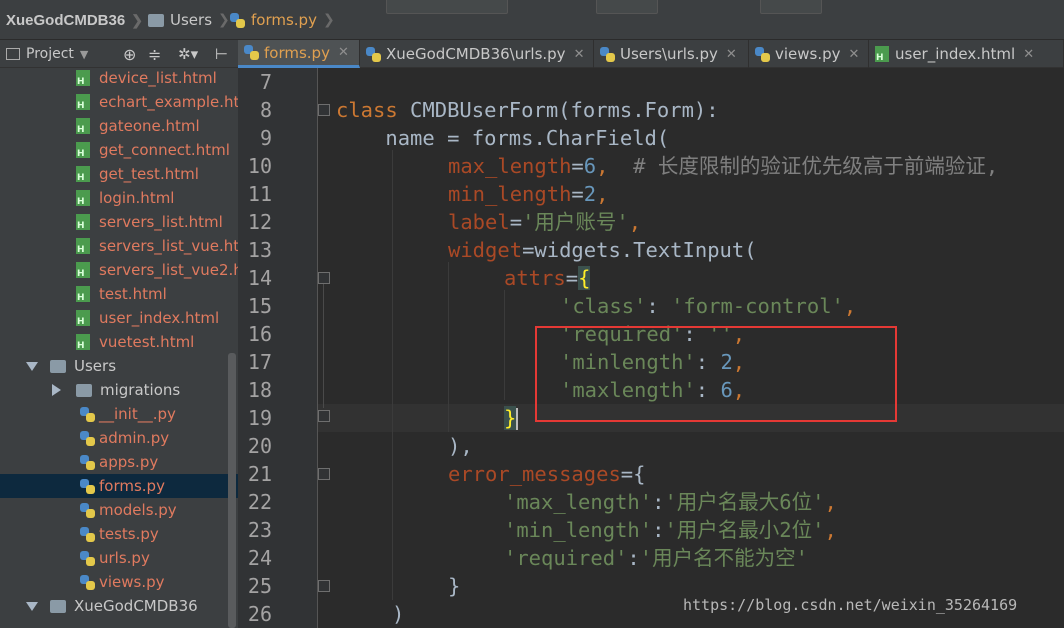 Image resolution: width=1064 pixels, height=628 pixels. What do you see at coordinates (47, 54) in the screenshot?
I see `project-view-selector: Project ▼` at bounding box center [47, 54].